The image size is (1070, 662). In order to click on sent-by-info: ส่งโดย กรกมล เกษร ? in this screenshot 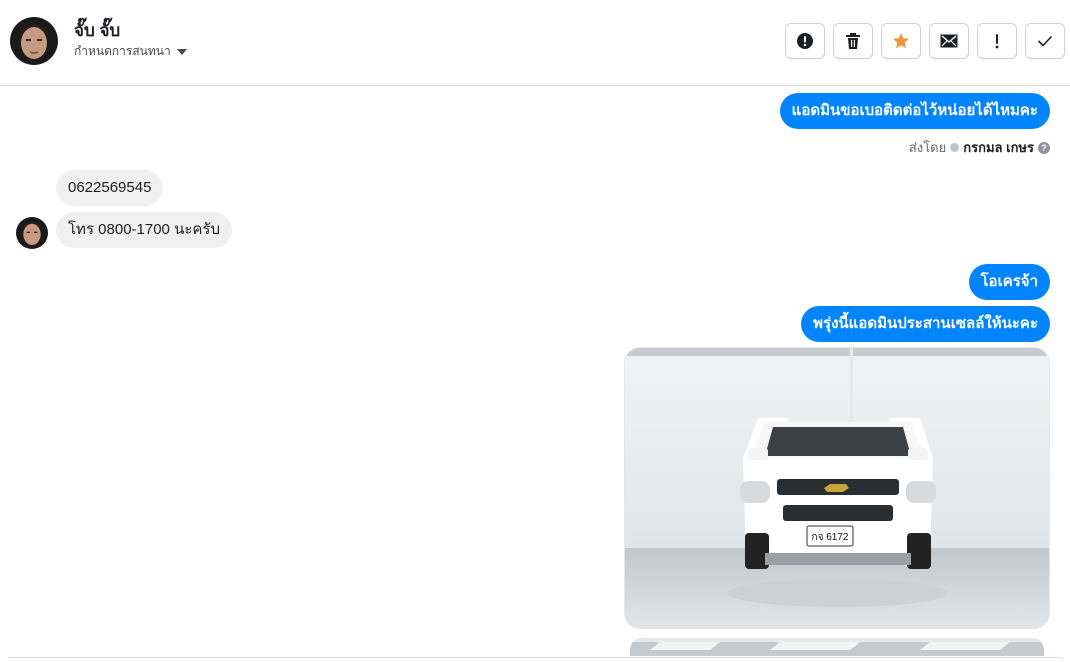, I will do `click(979, 147)`.